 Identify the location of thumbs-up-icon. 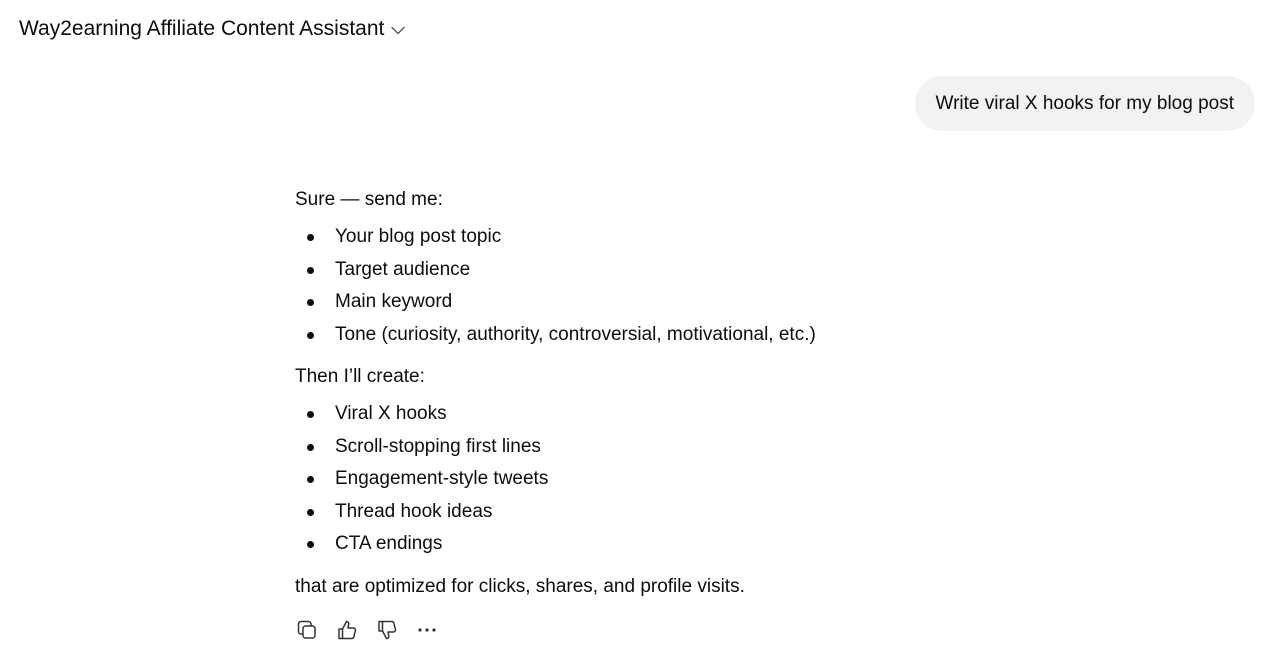
(347, 632).